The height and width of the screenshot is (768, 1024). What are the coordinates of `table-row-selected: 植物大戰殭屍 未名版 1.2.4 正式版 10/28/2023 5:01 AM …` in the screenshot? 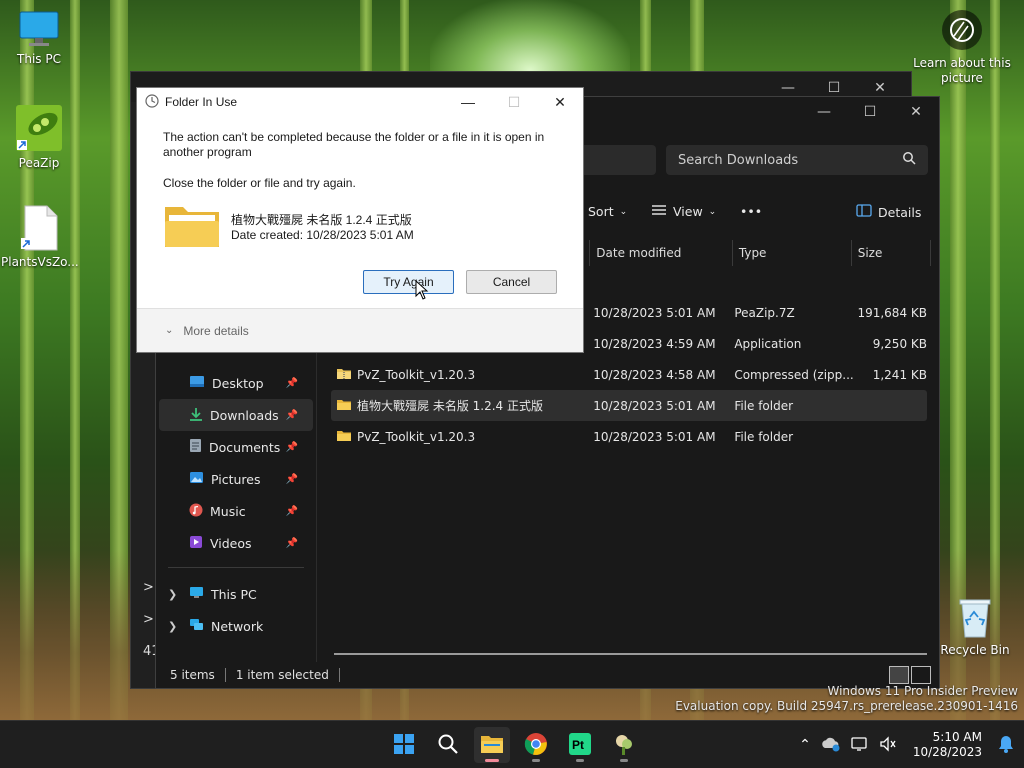 It's located at (629, 405).